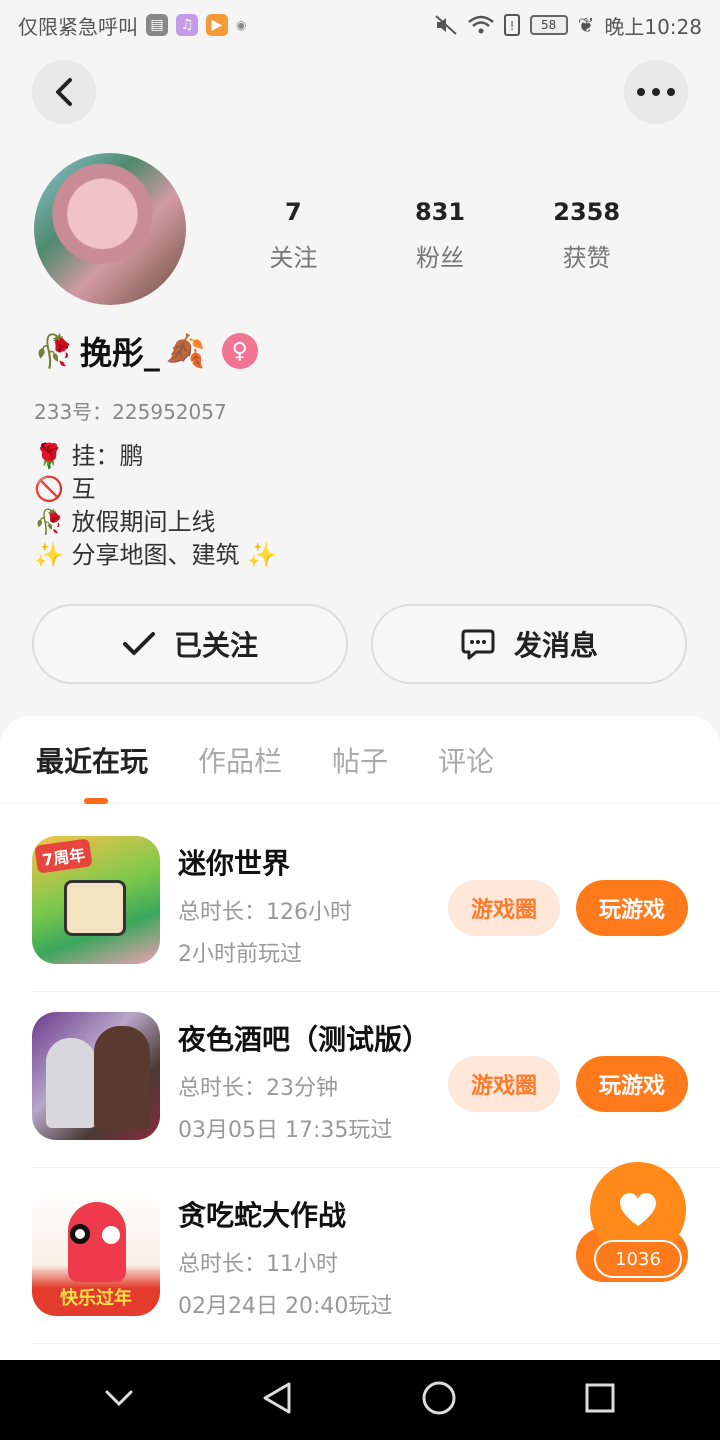 The height and width of the screenshot is (1440, 720). I want to click on triangle-back-icon, so click(277, 1398).